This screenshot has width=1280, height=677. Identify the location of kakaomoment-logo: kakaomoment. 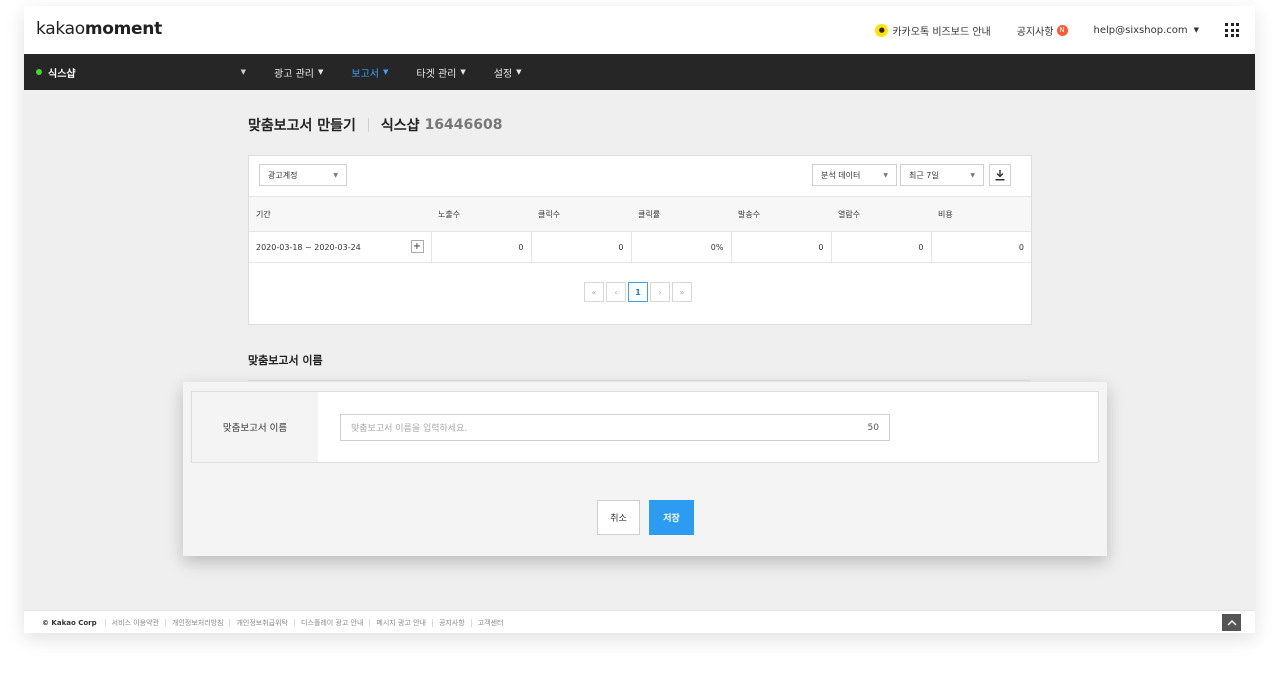
(99, 29).